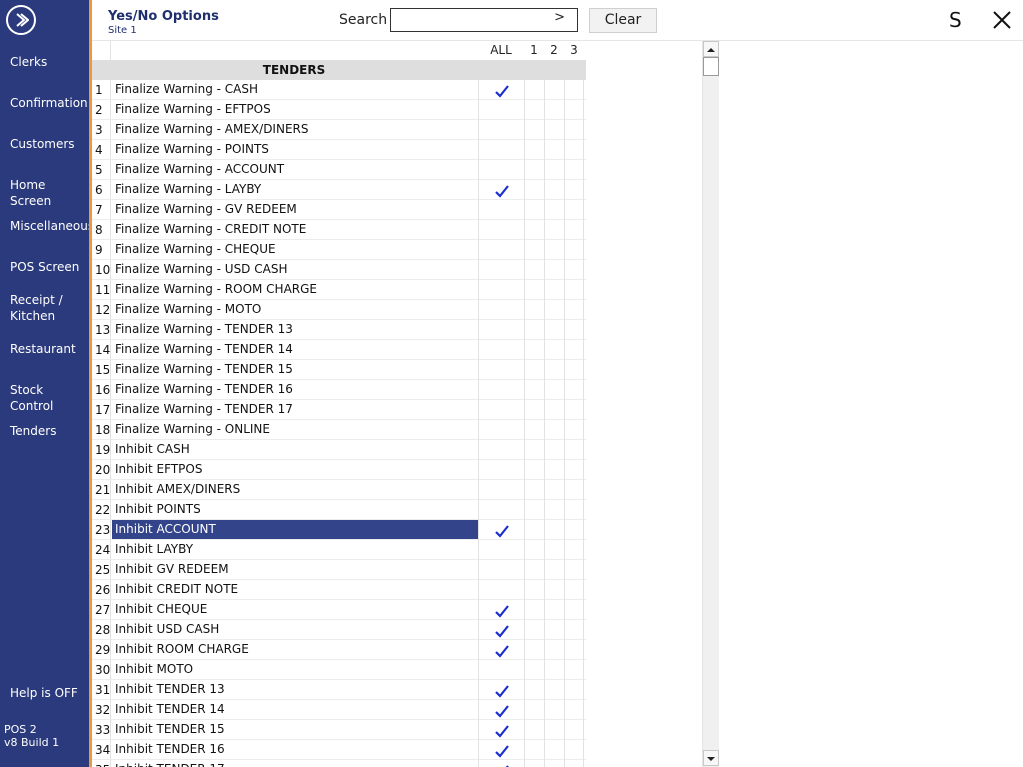 This screenshot has width=1023, height=767. Describe the element at coordinates (339, 590) in the screenshot. I see `table-row: 26 Inhibit CREDIT NOTE` at that location.